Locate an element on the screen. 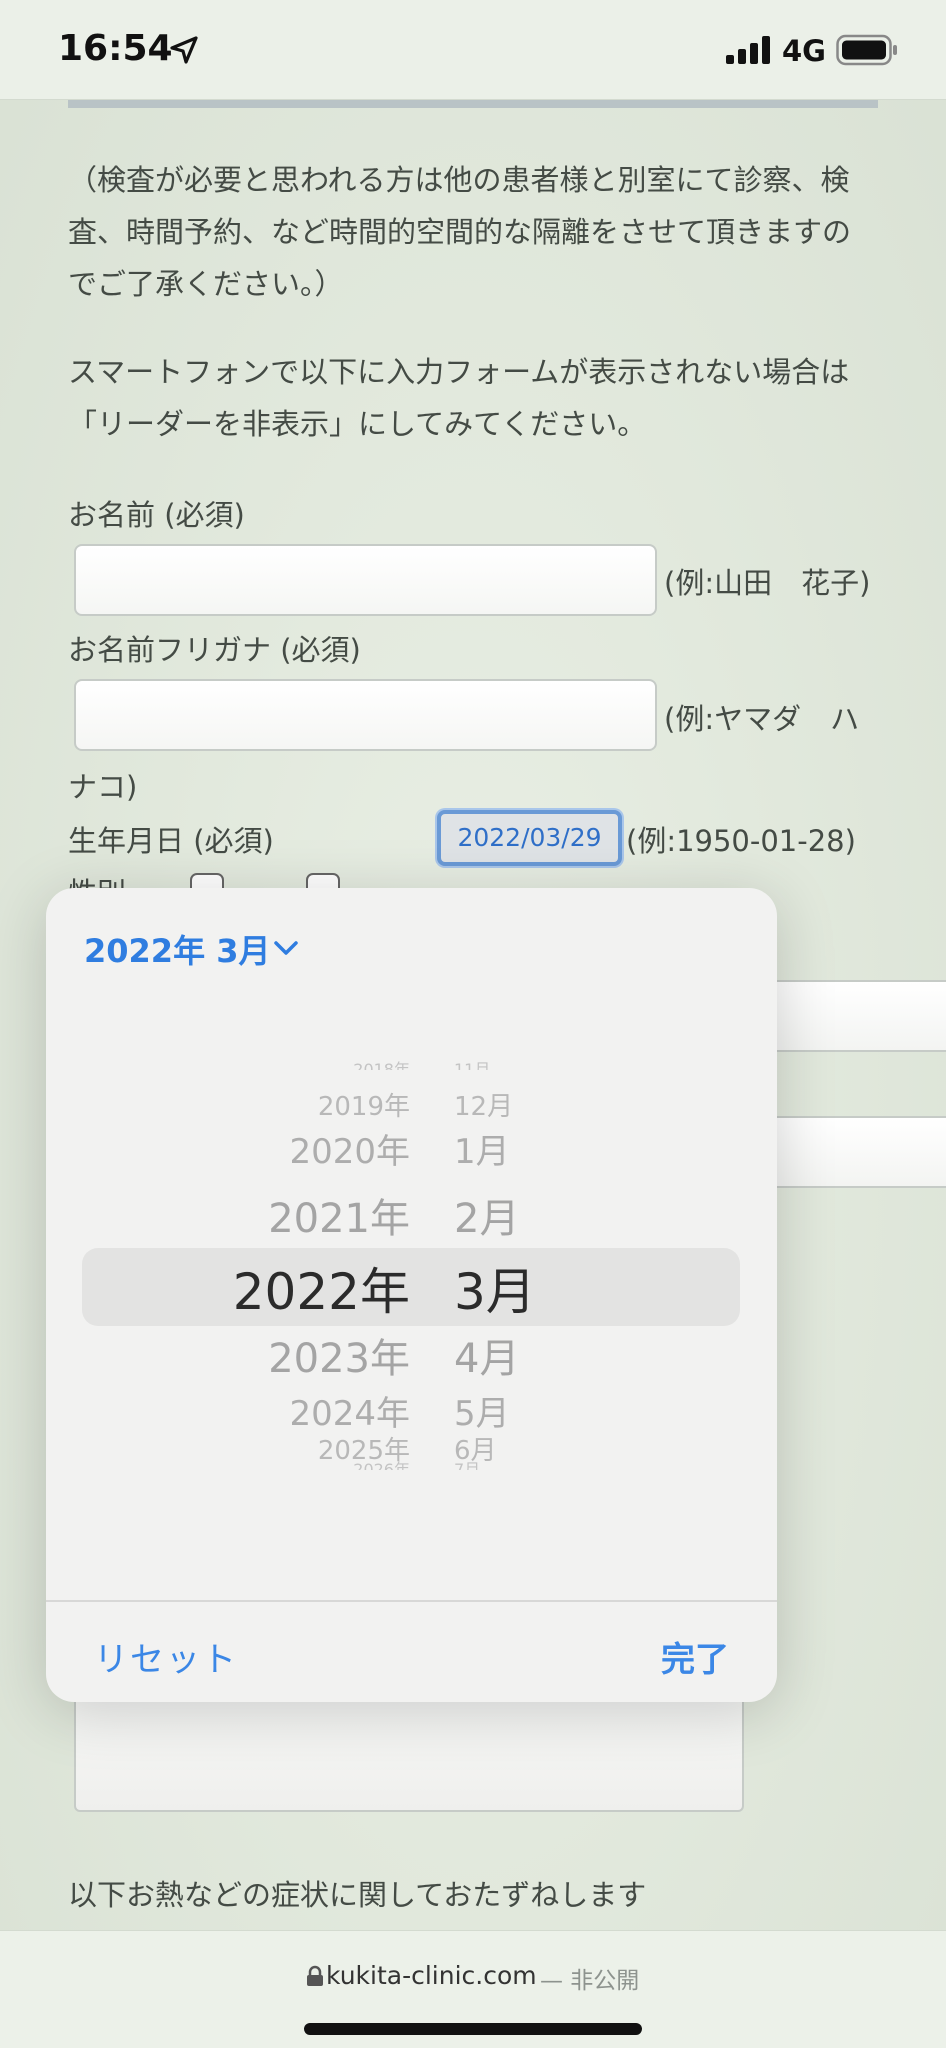 The image size is (946, 2048). wheel-year-label: 2019年 is located at coordinates (363, 1107).